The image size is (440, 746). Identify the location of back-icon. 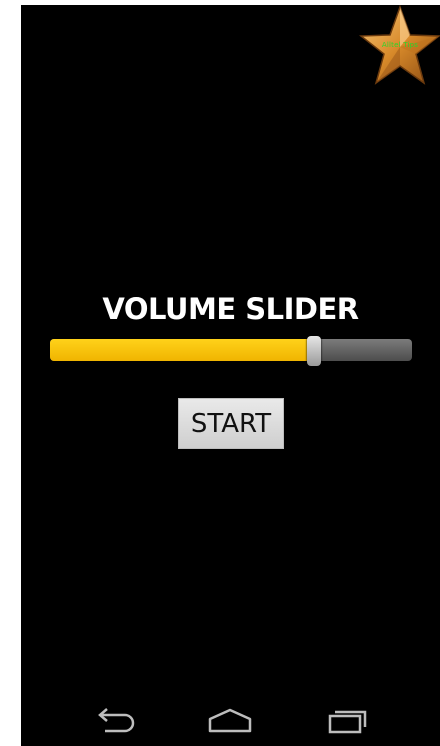
(115, 720).